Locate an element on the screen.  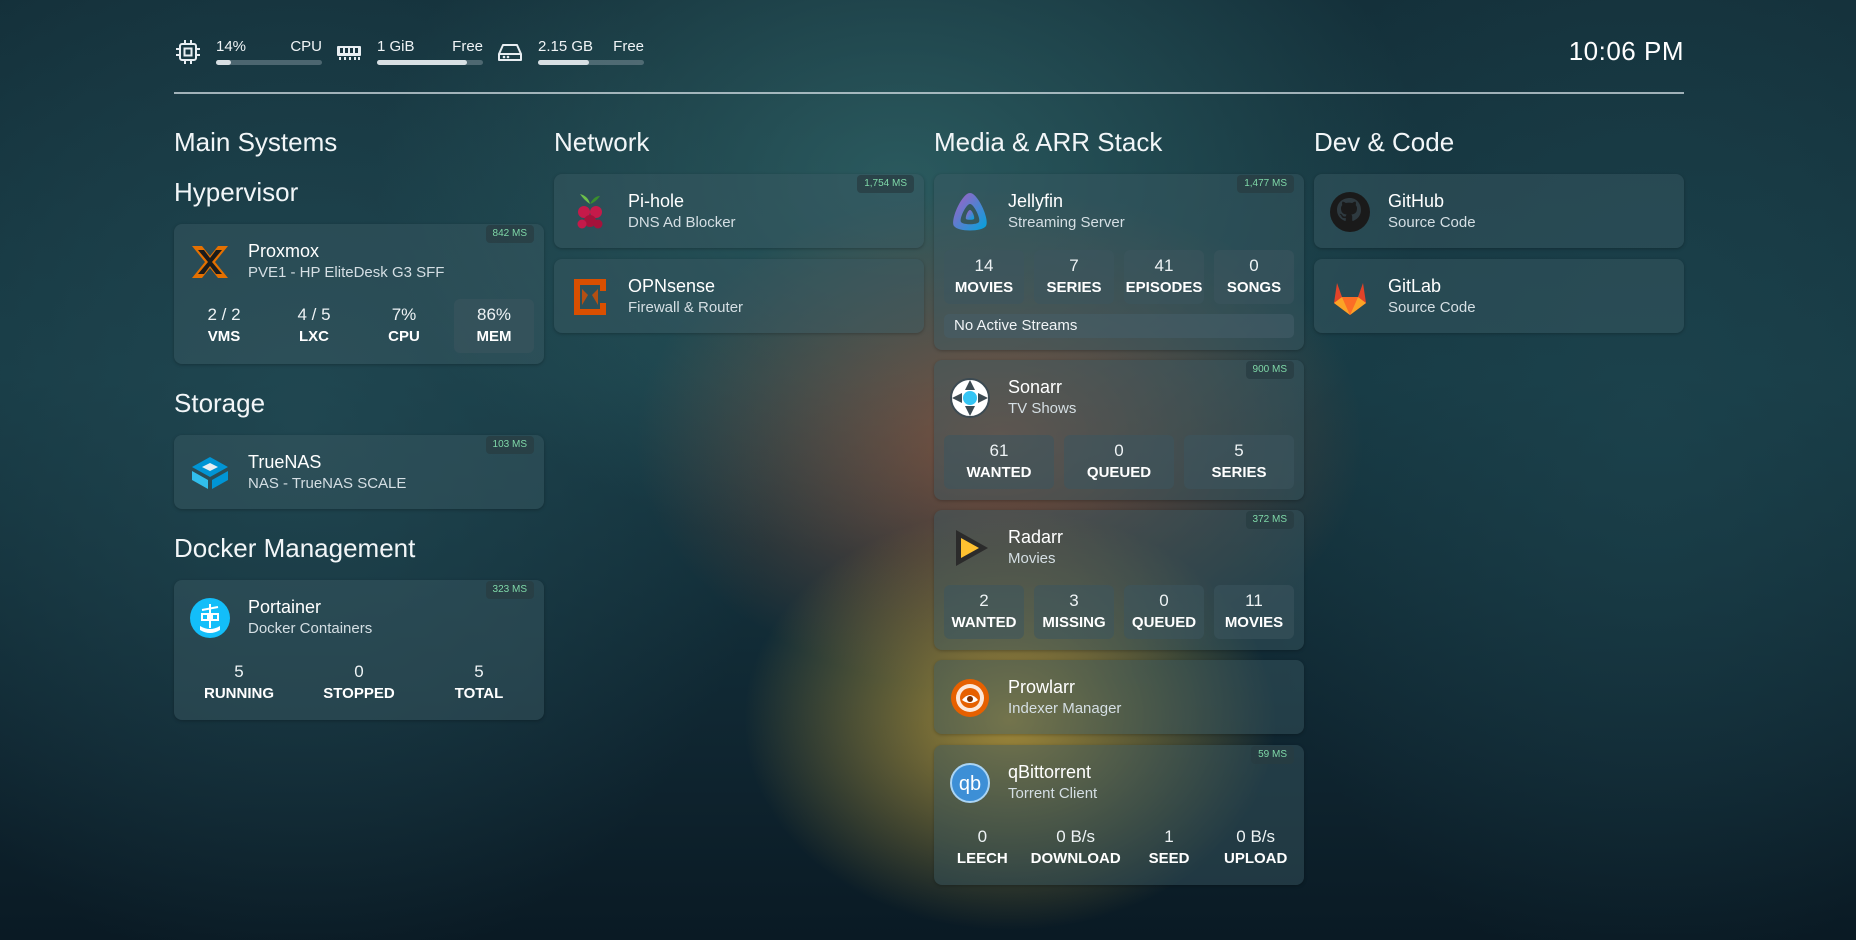
stat-download: 0 B/s DOWNLOAD is located at coordinates (1075, 847).